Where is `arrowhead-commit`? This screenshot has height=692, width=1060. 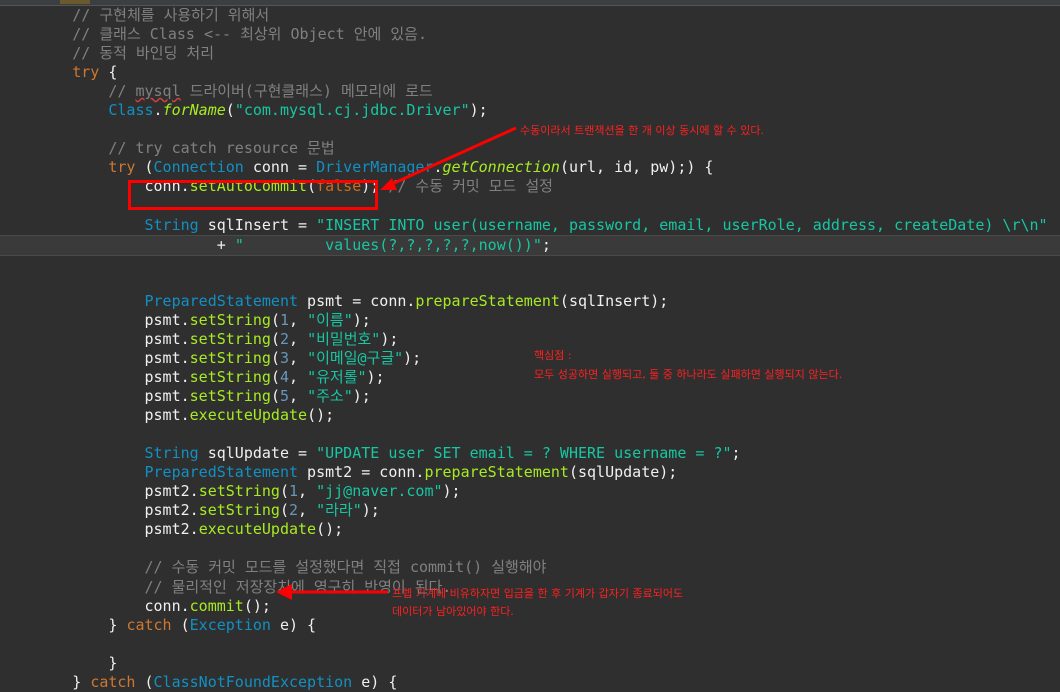 arrowhead-commit is located at coordinates (284, 592).